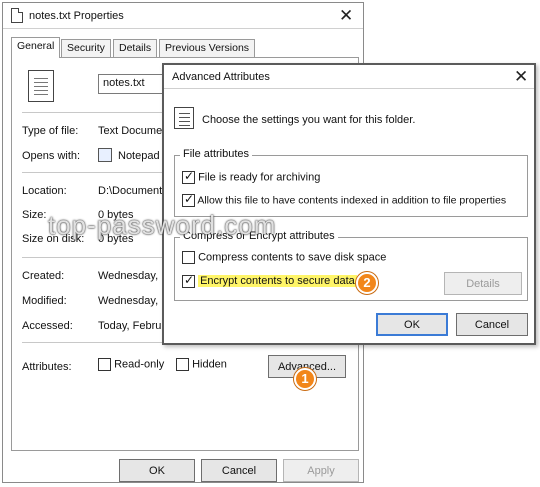  What do you see at coordinates (349, 77) in the screenshot?
I see `dialog-title-bar: Advanced Attributes ✕` at bounding box center [349, 77].